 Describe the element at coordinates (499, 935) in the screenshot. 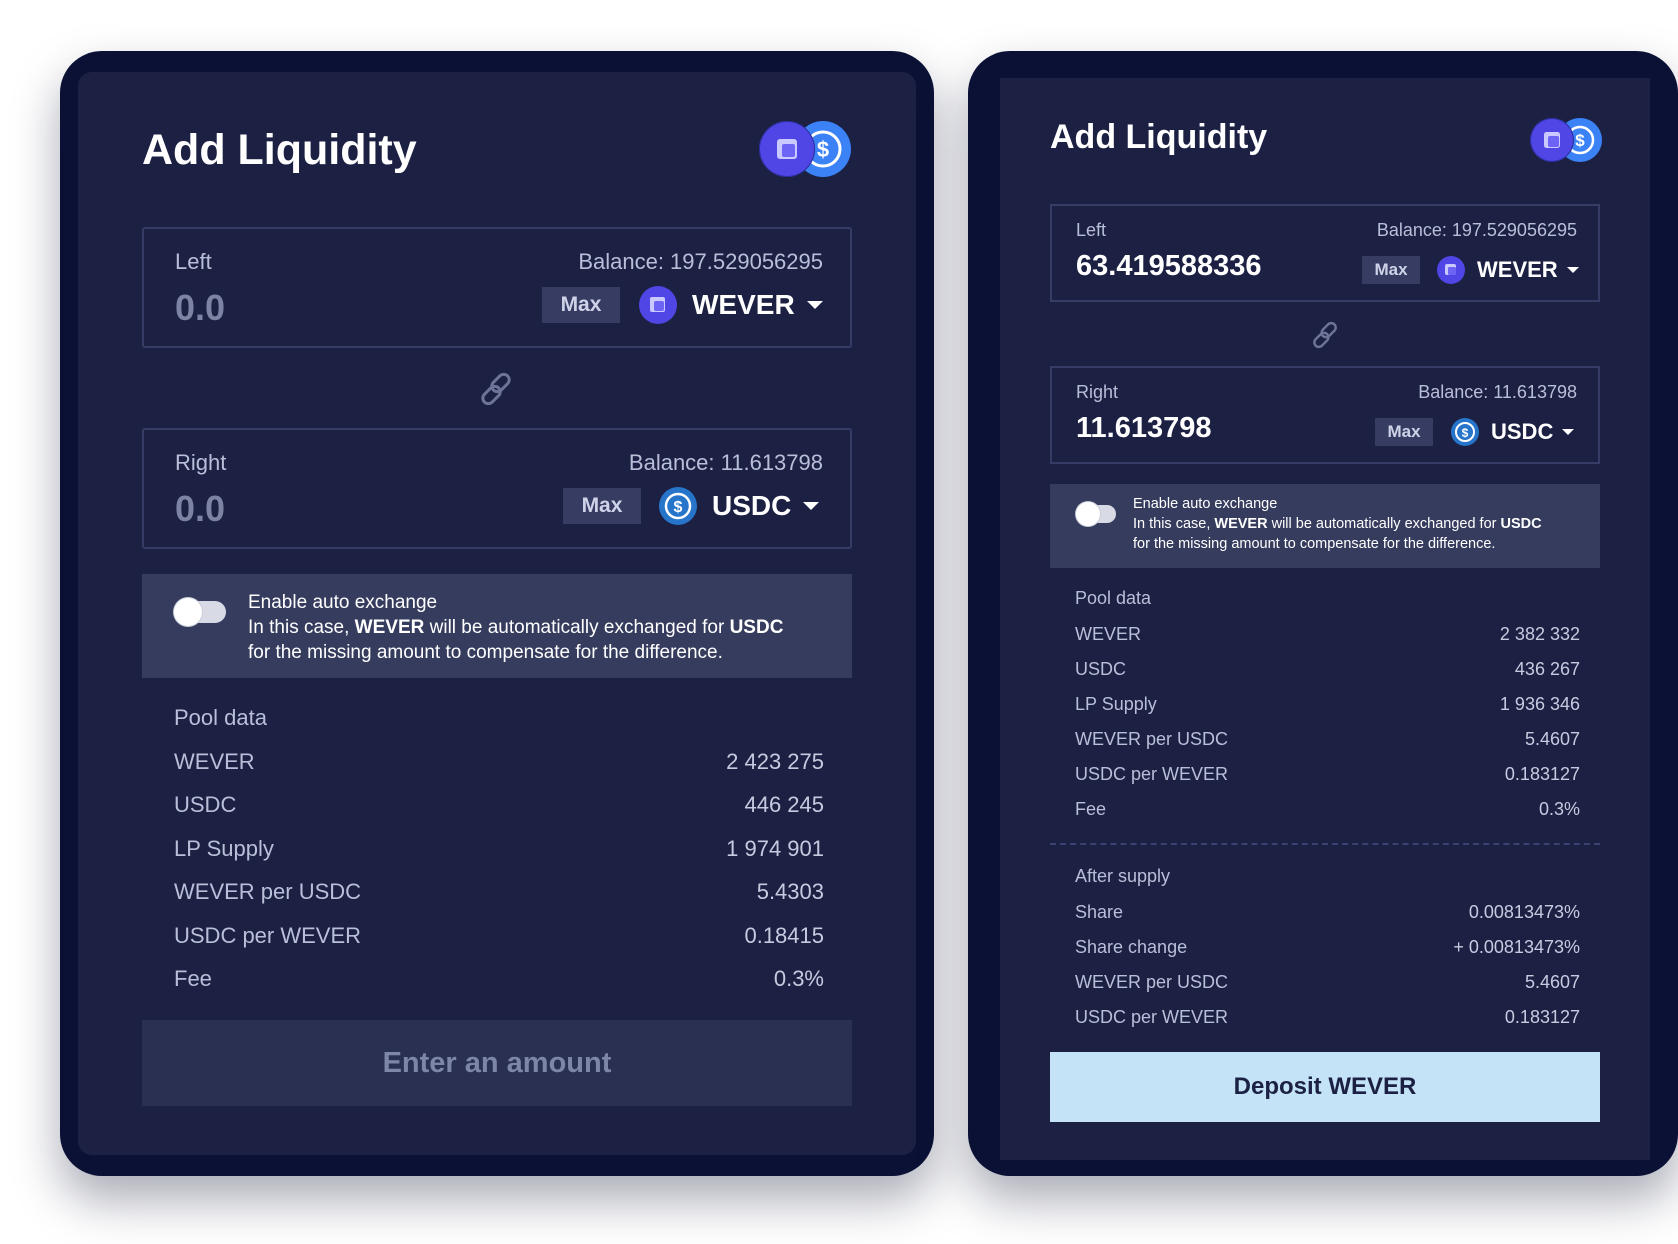

I see `pool-data-row: USDC per WEVER 0.18415` at that location.